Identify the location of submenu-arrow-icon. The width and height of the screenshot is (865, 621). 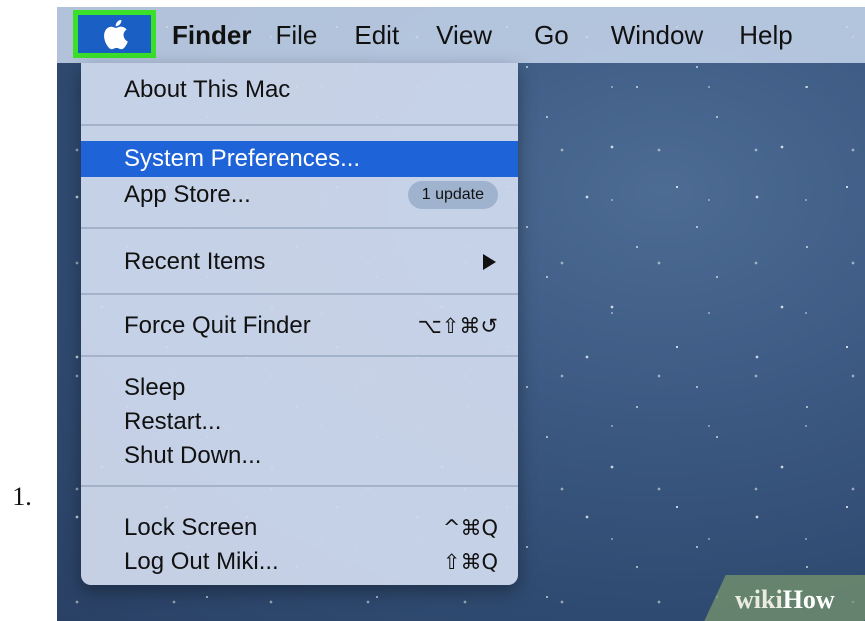
(489, 262).